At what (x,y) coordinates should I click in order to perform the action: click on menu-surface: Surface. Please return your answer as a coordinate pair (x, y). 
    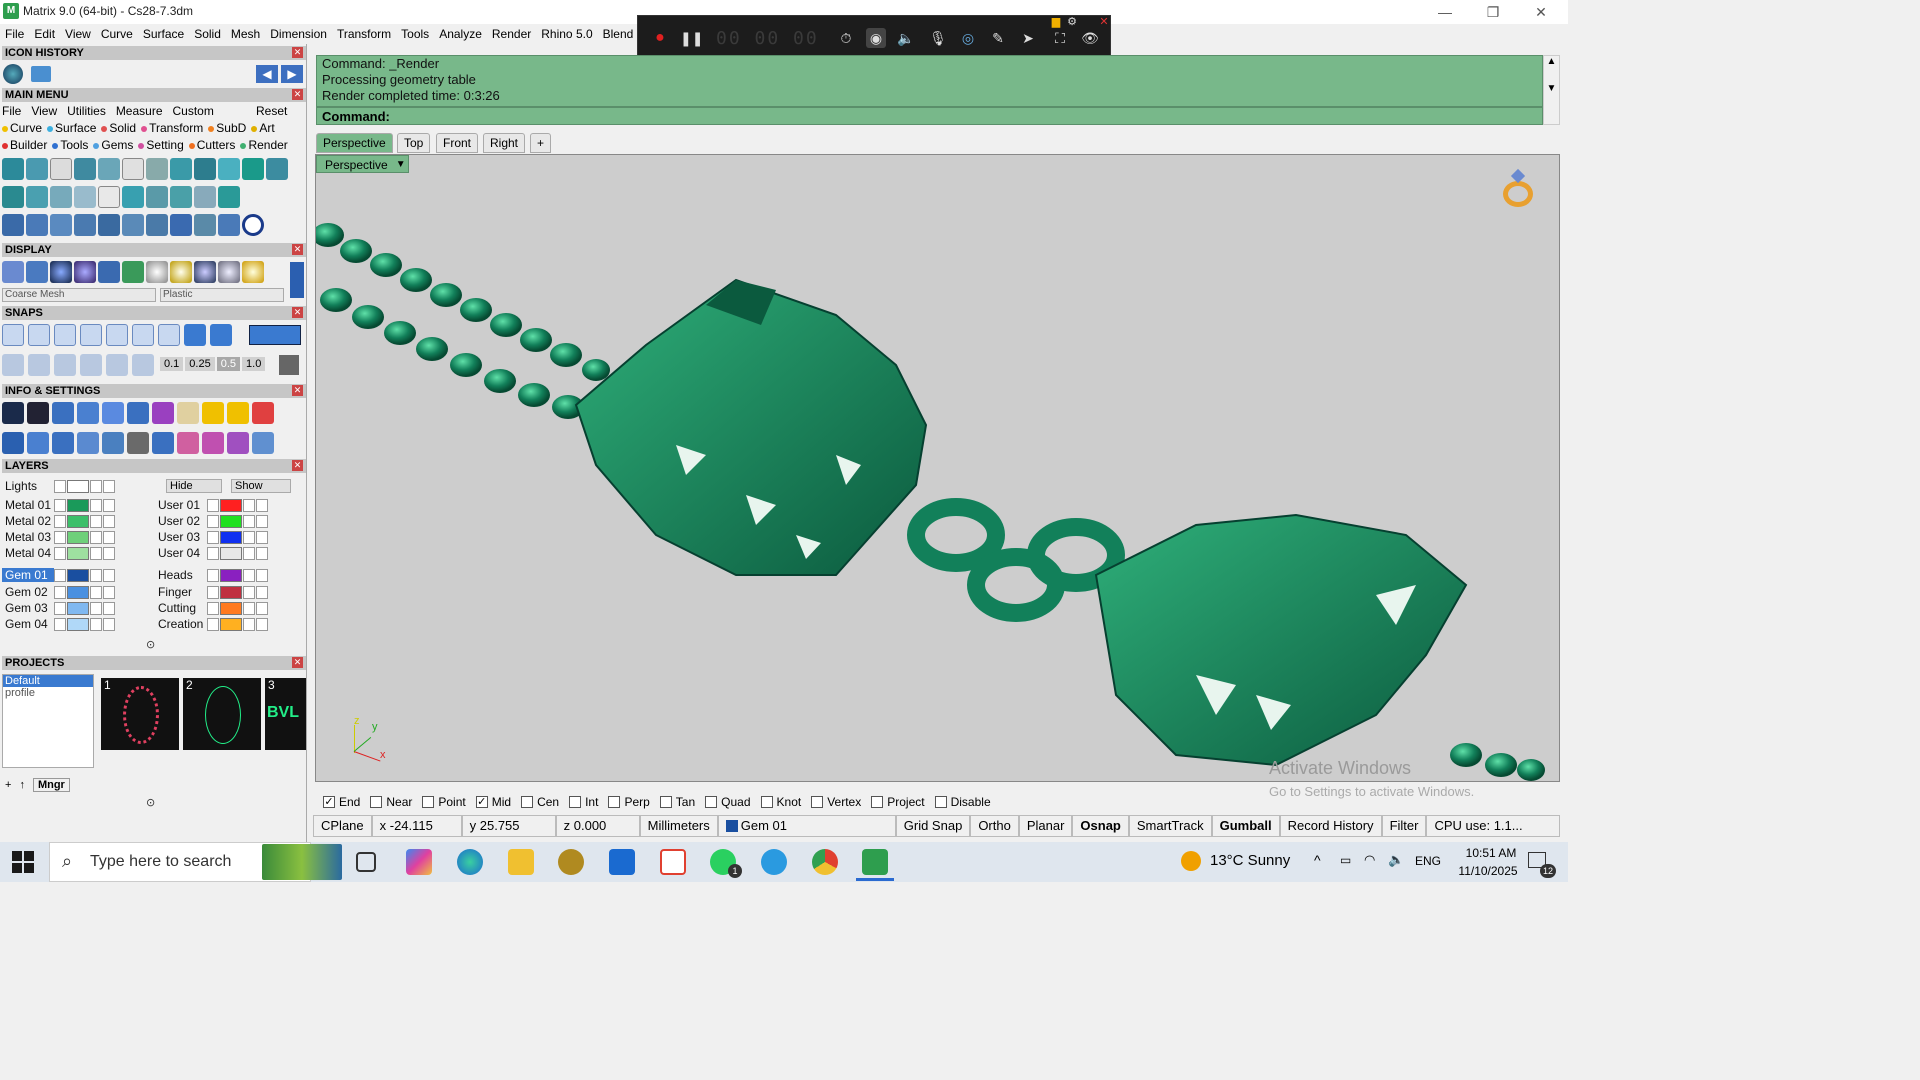
    Looking at the image, I should click on (163, 34).